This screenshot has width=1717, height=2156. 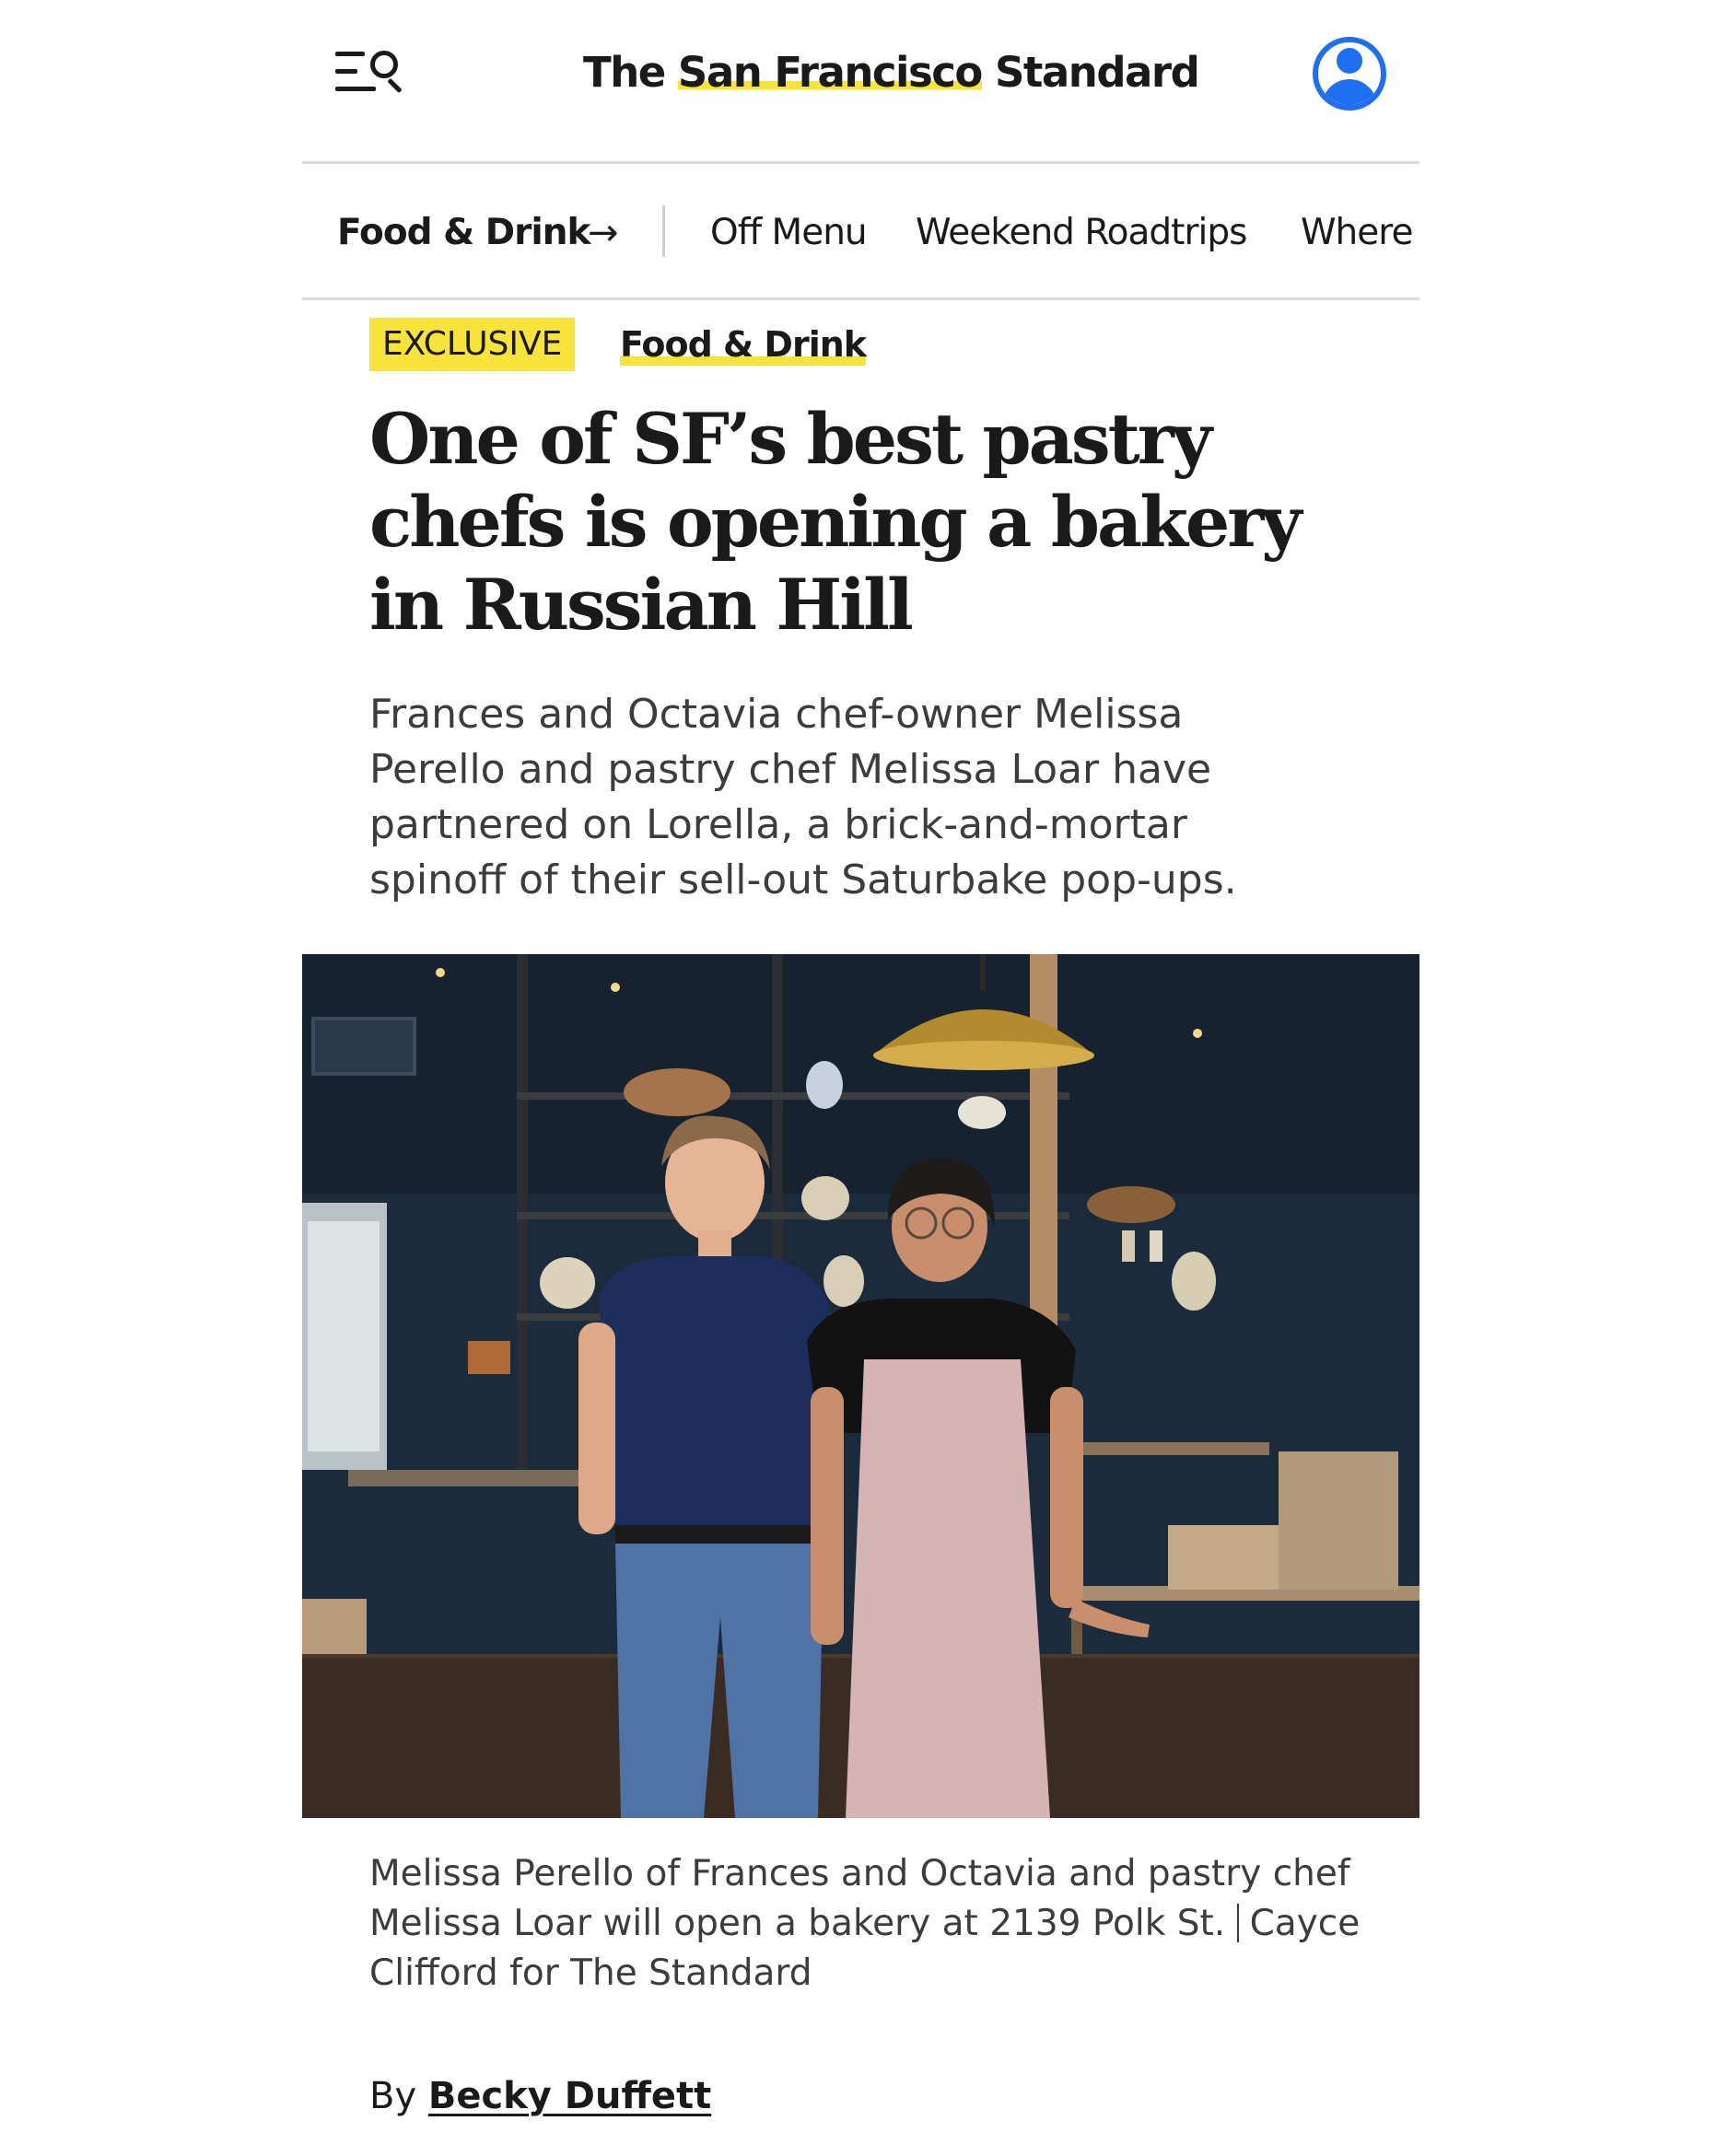 I want to click on arrow-right-icon: →, so click(x=603, y=233).